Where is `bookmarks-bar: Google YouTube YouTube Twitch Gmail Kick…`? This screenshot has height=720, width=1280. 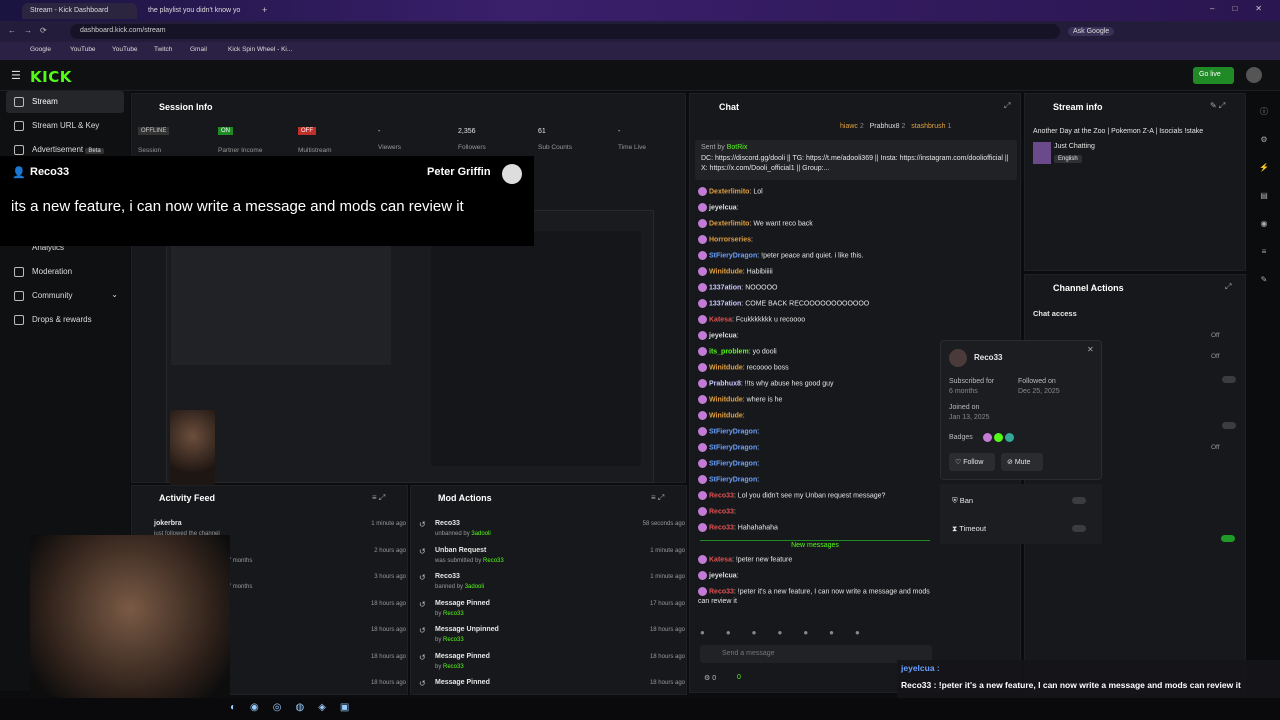
bookmarks-bar: Google YouTube YouTube Twitch Gmail Kick… is located at coordinates (640, 51).